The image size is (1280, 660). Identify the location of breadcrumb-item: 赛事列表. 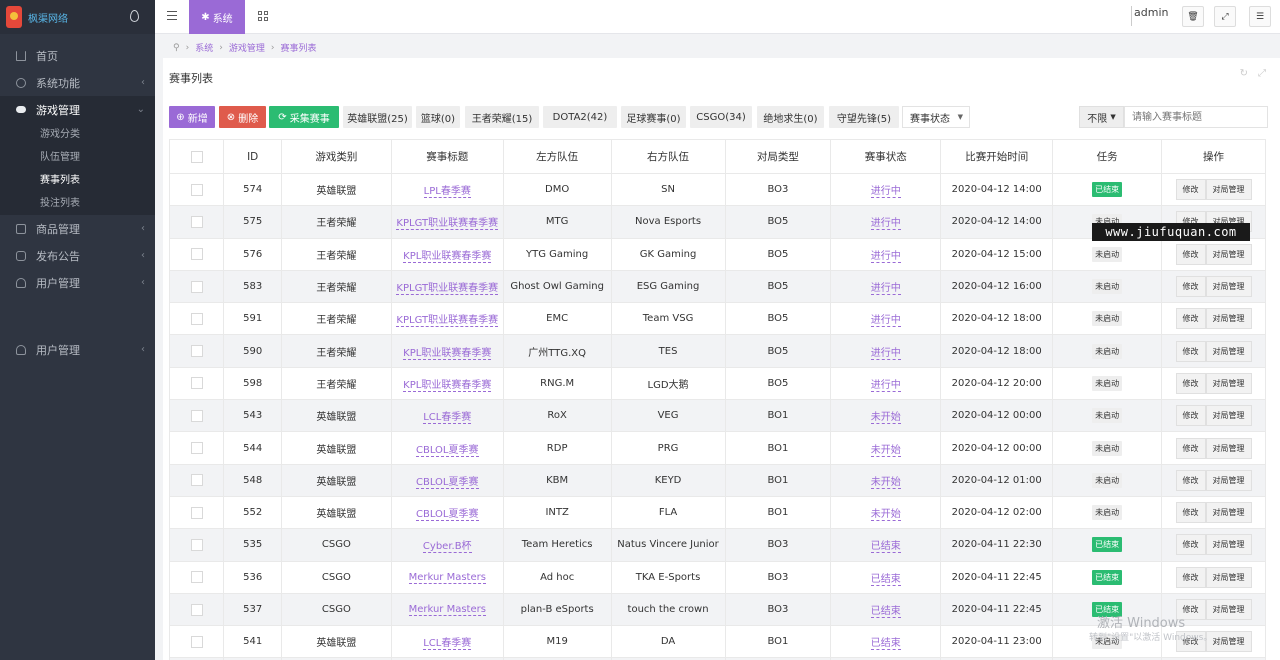
(298, 47).